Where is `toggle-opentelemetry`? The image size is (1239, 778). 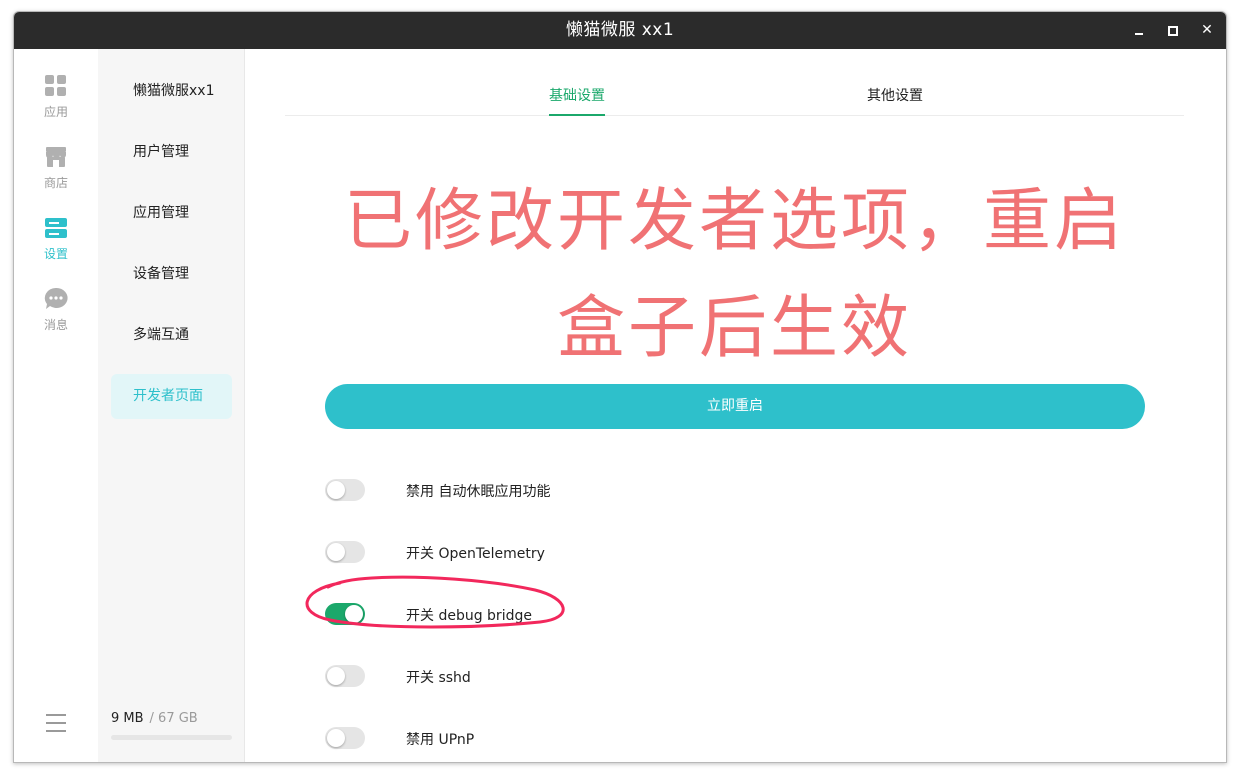 toggle-opentelemetry is located at coordinates (345, 552).